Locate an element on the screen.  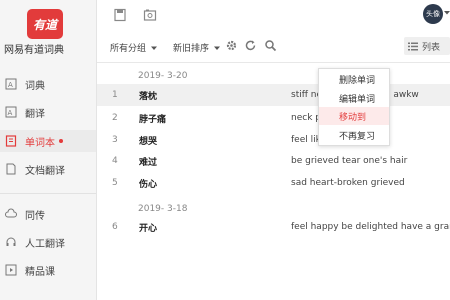
save-icon is located at coordinates (120, 15).